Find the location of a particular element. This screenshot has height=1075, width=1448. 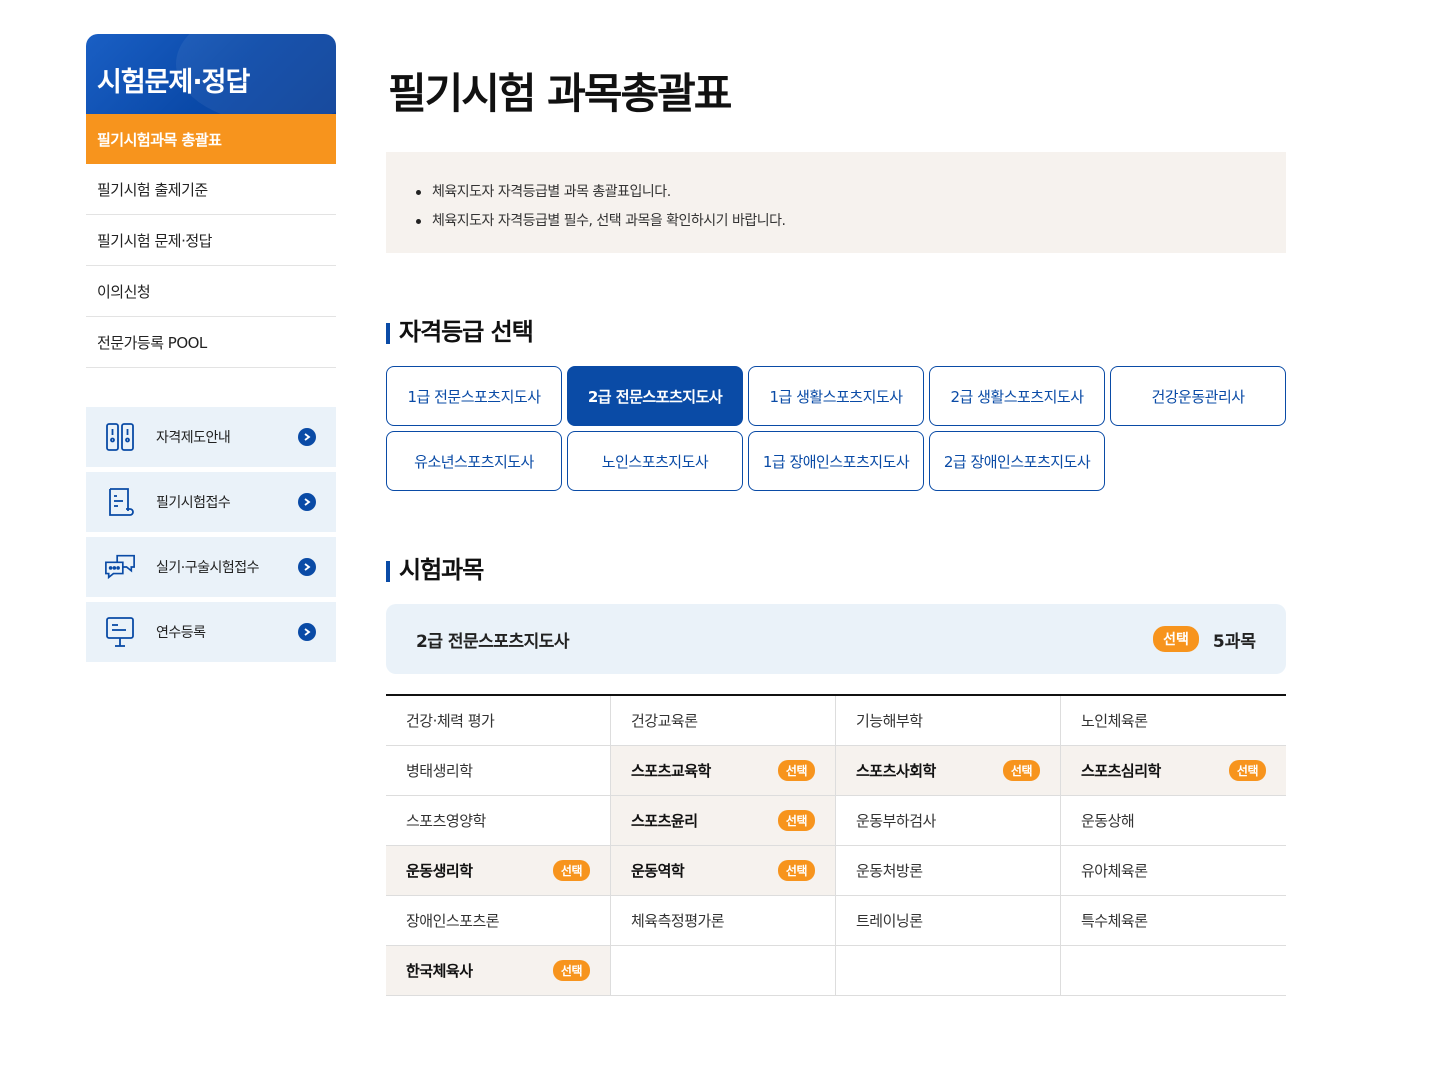

quick-link-label: 연수등록 is located at coordinates (181, 633).